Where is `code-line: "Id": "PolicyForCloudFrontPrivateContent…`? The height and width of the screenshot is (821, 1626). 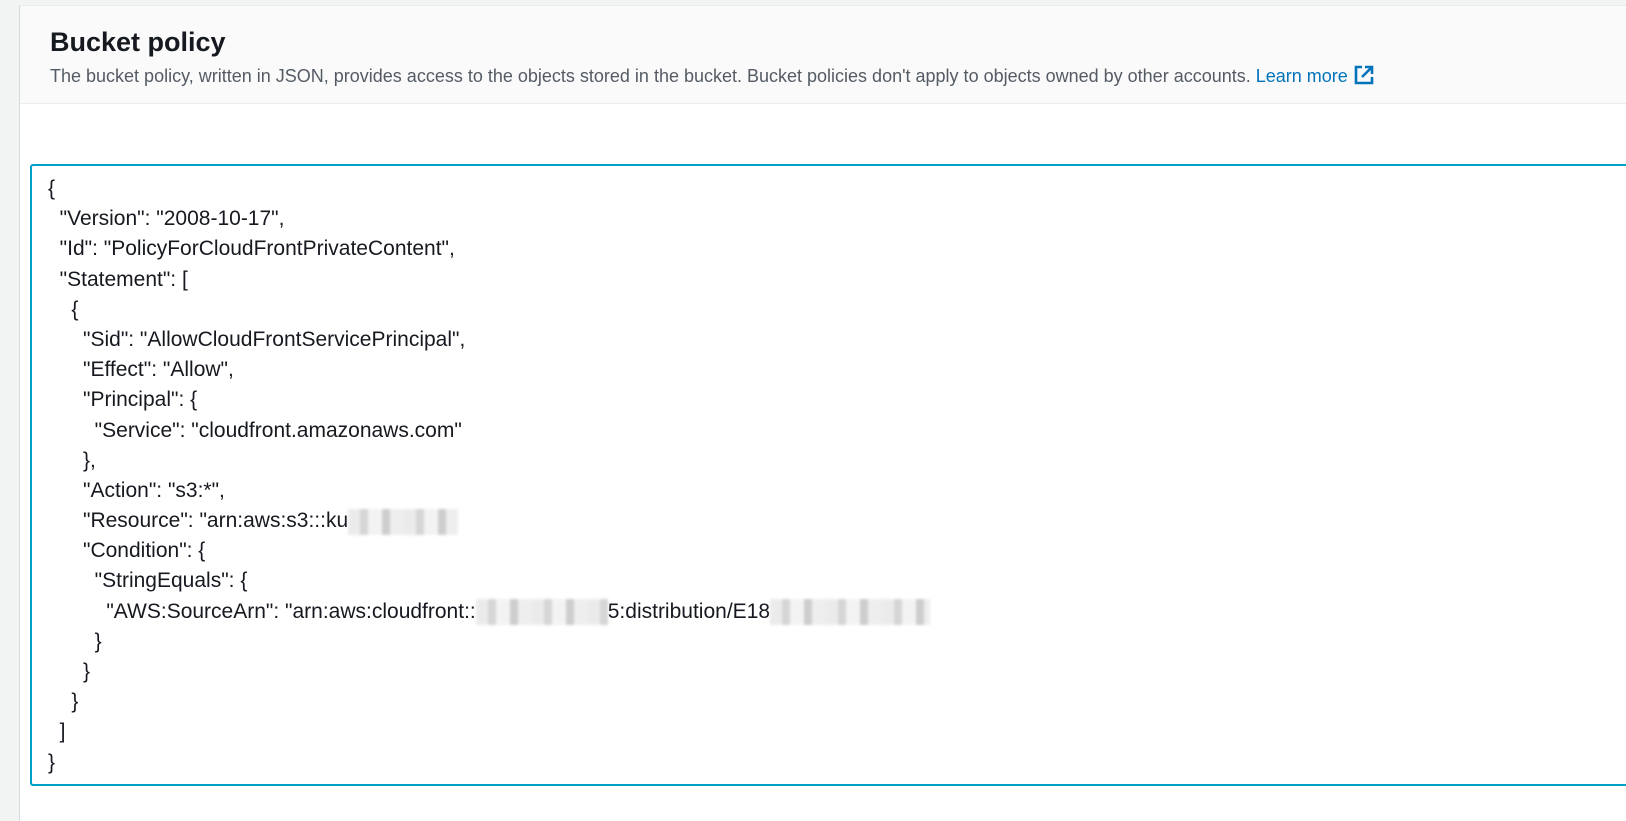 code-line: "Id": "PolicyForCloudFrontPrivateContent… is located at coordinates (829, 249).